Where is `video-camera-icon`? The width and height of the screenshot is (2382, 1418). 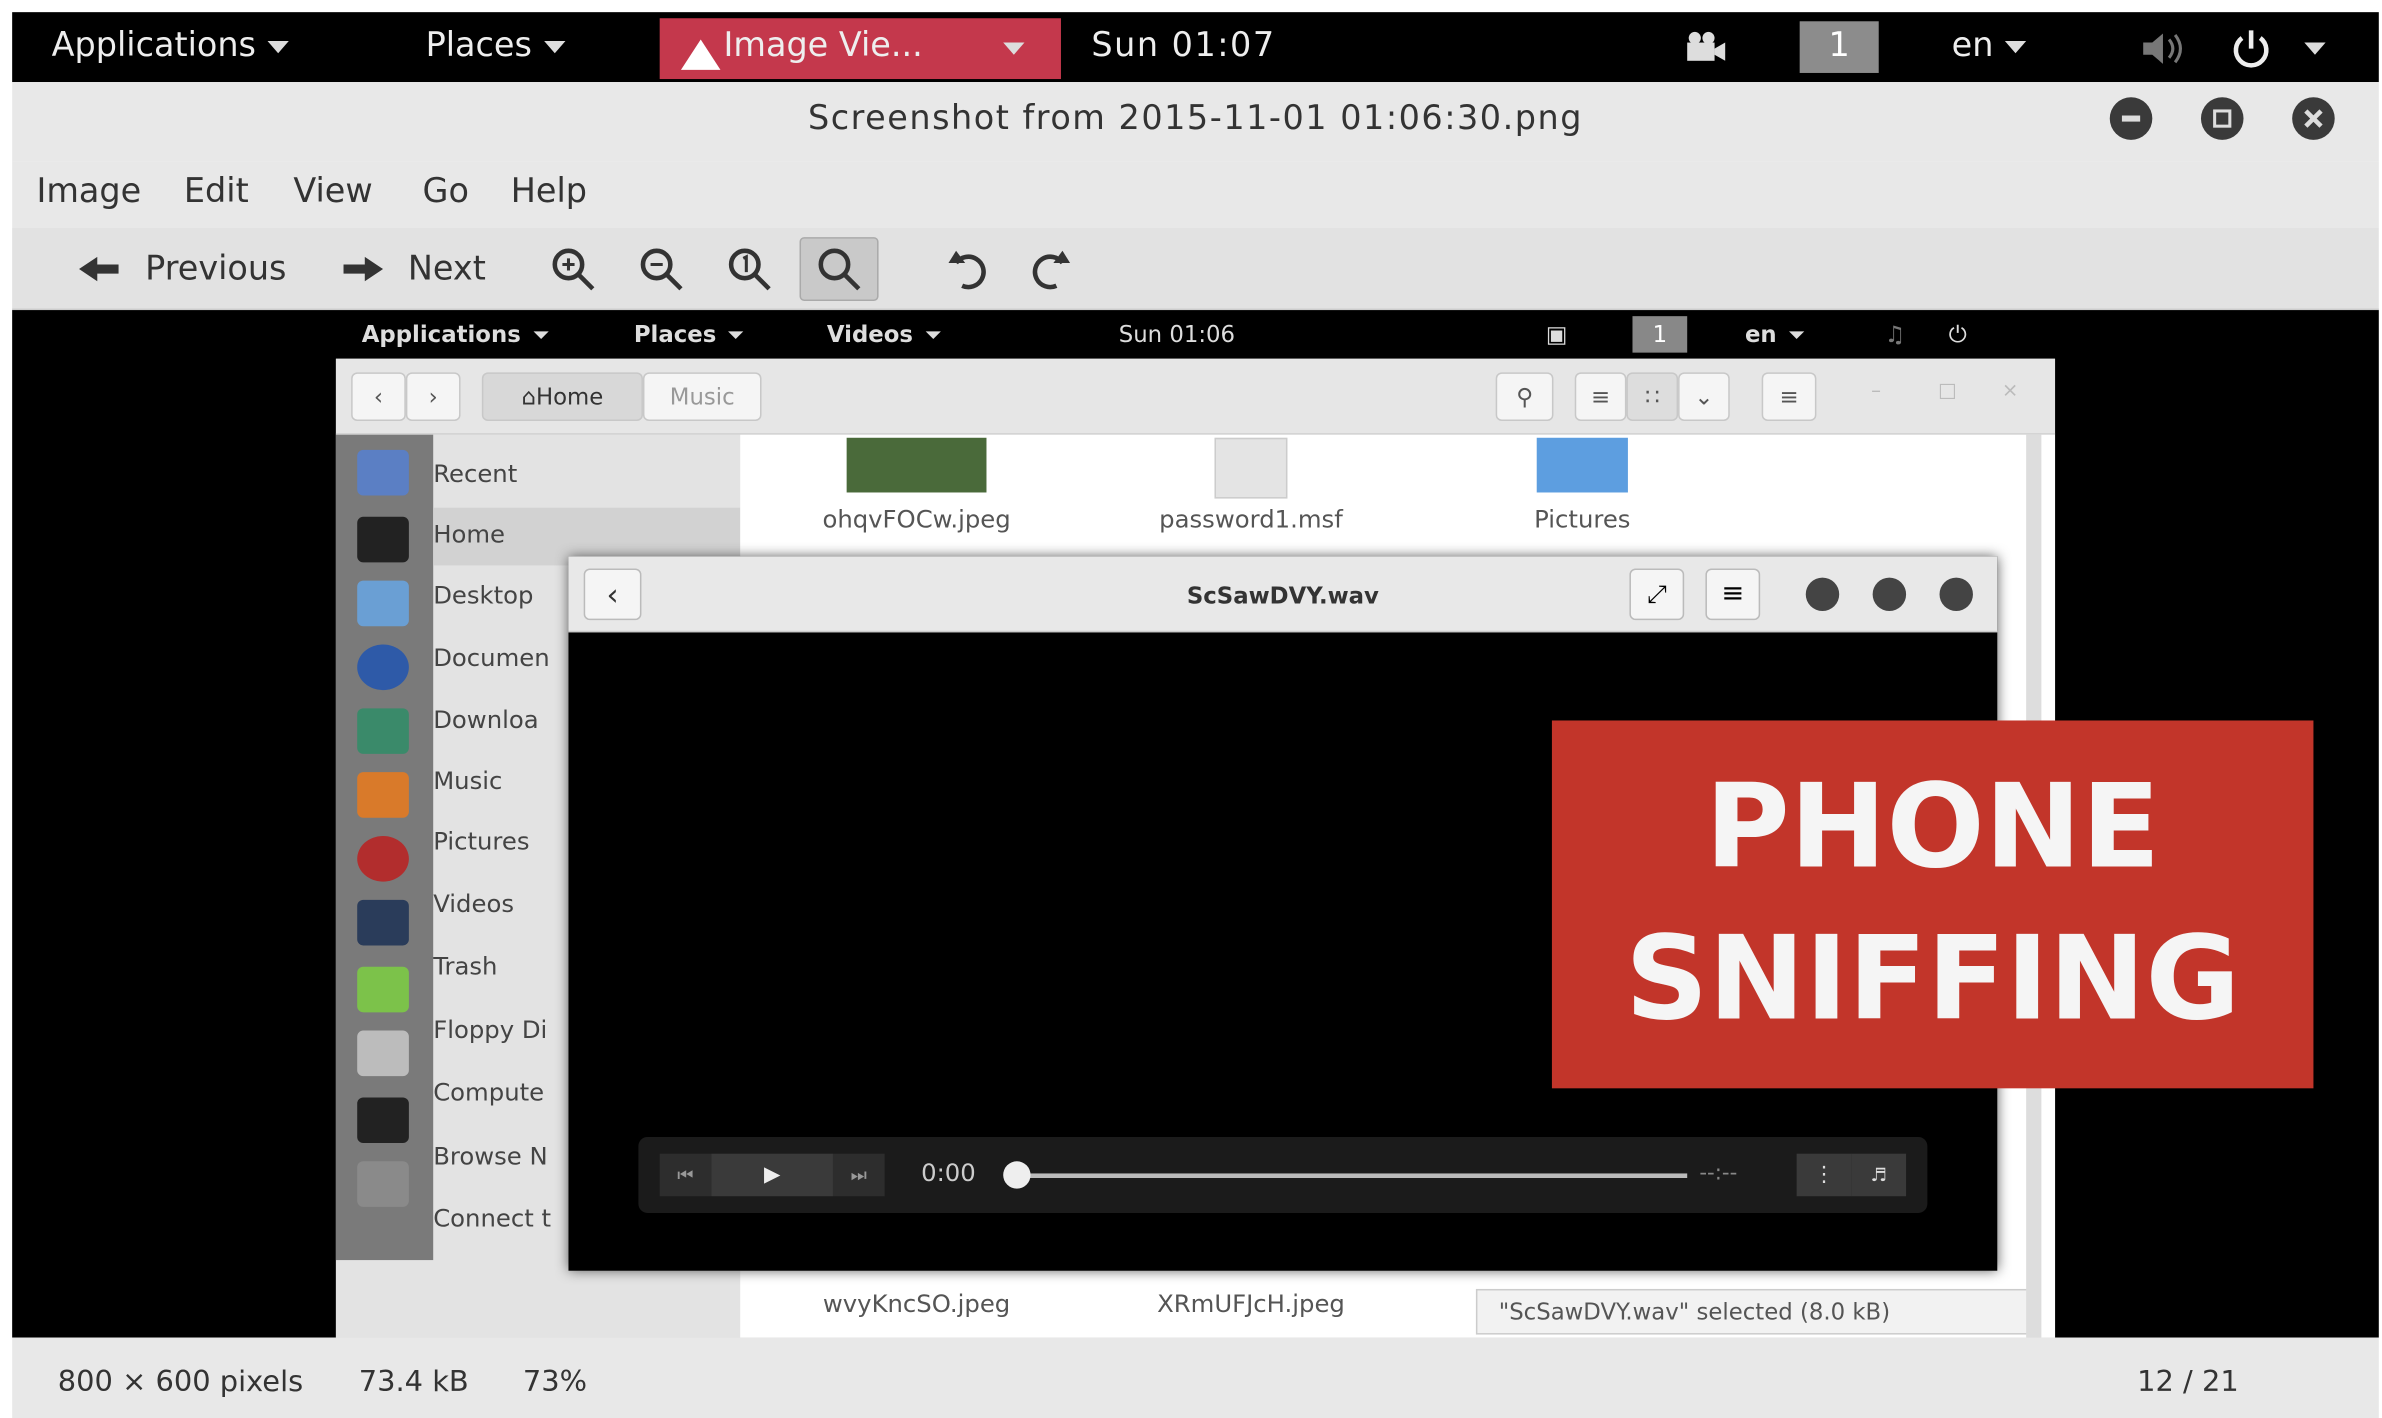 video-camera-icon is located at coordinates (1704, 46).